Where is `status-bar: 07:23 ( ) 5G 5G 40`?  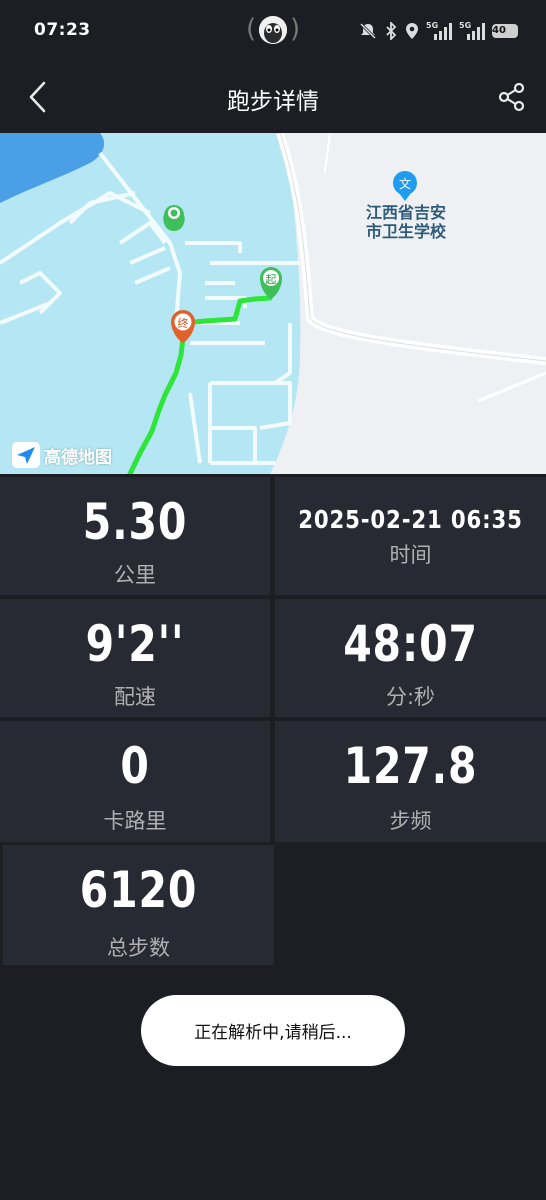 status-bar: 07:23 ( ) 5G 5G 40 is located at coordinates (273, 31).